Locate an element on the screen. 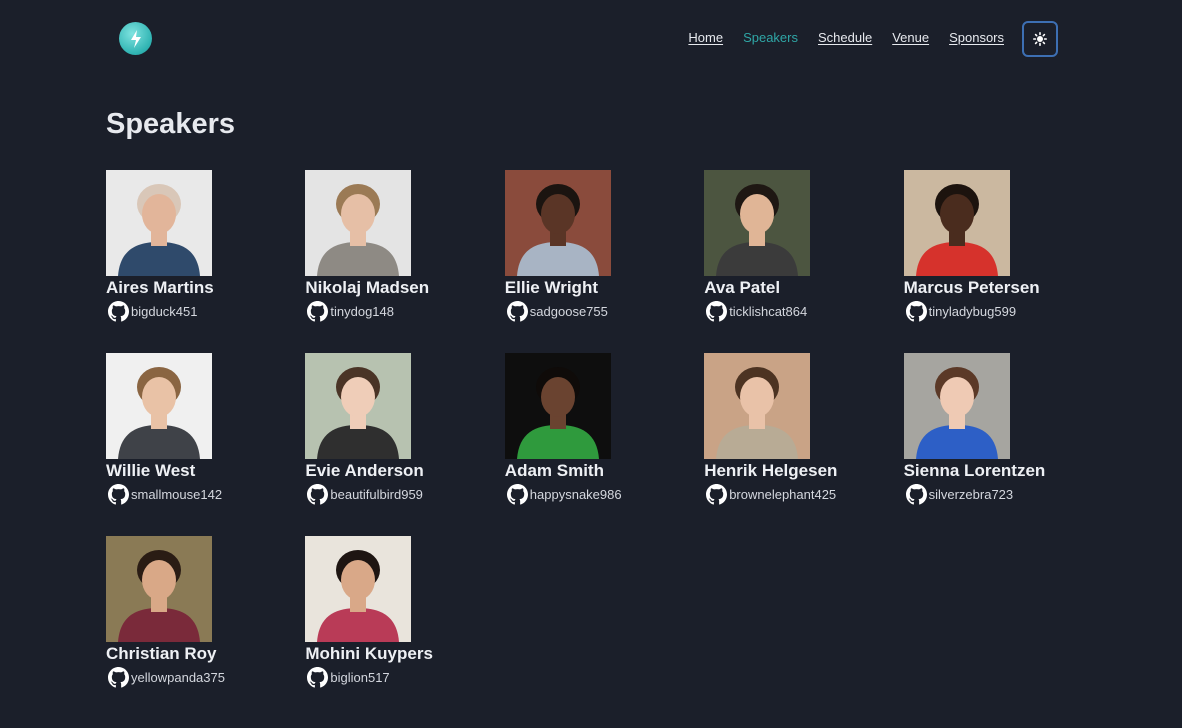 The height and width of the screenshot is (728, 1182). github-username: ticklishcat864 is located at coordinates (768, 311).